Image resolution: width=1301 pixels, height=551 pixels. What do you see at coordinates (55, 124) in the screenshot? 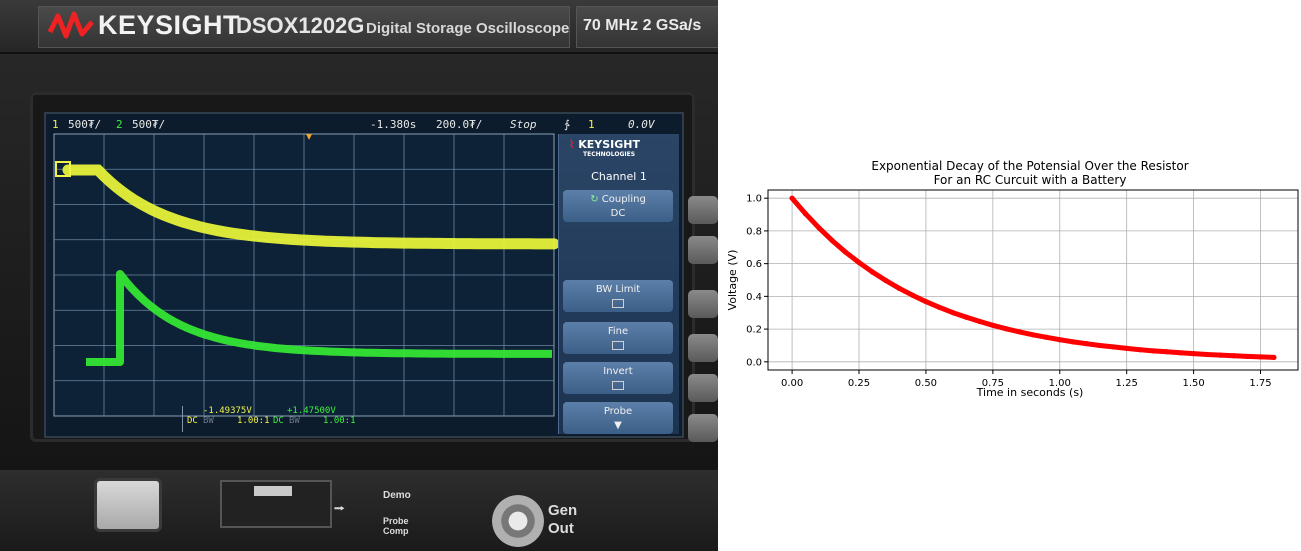
I see `ch1-number: 1` at bounding box center [55, 124].